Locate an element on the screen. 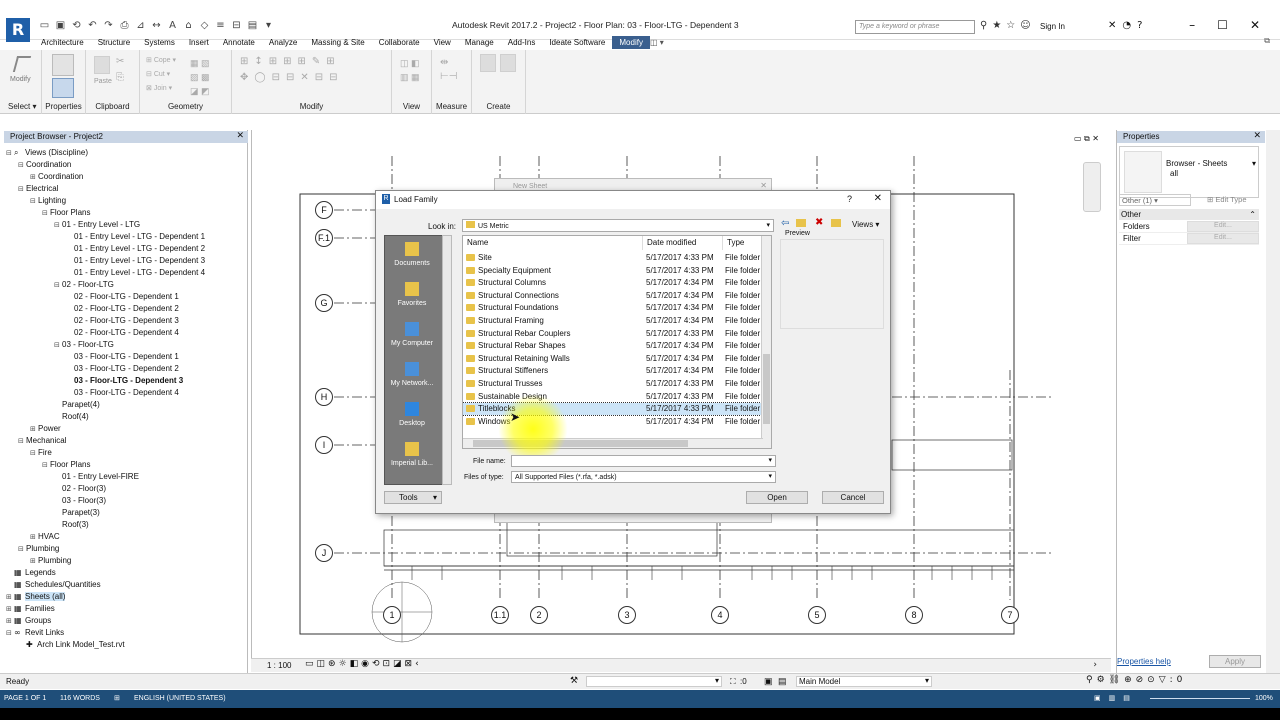  grid-bubble: 8 is located at coordinates (914, 615).